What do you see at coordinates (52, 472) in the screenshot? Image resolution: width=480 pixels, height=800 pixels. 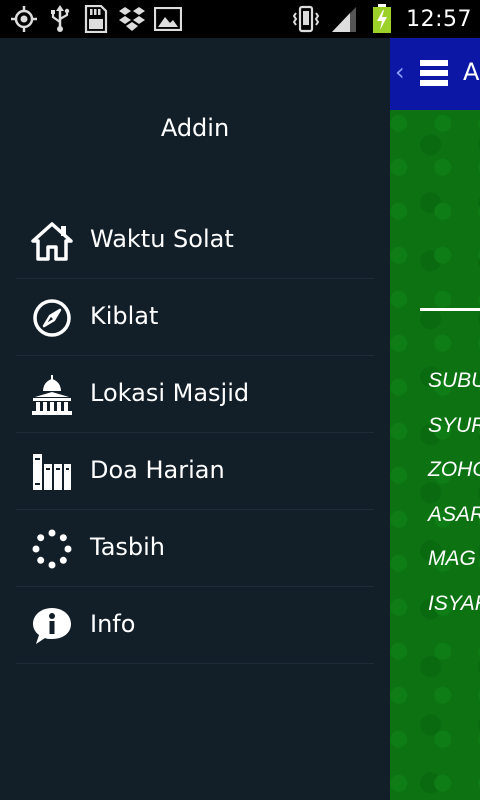 I see `books-icon` at bounding box center [52, 472].